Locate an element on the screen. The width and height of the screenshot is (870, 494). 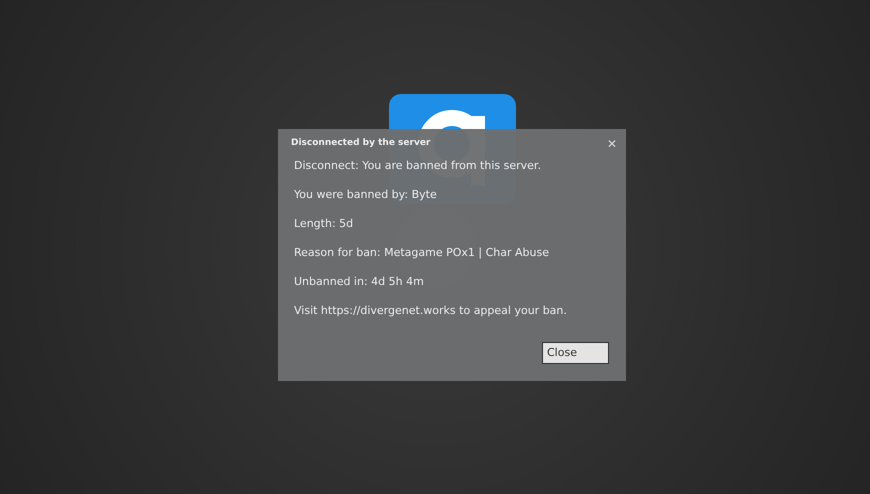
message-line: Disconnect: You are banned from this server. is located at coordinates (418, 166).